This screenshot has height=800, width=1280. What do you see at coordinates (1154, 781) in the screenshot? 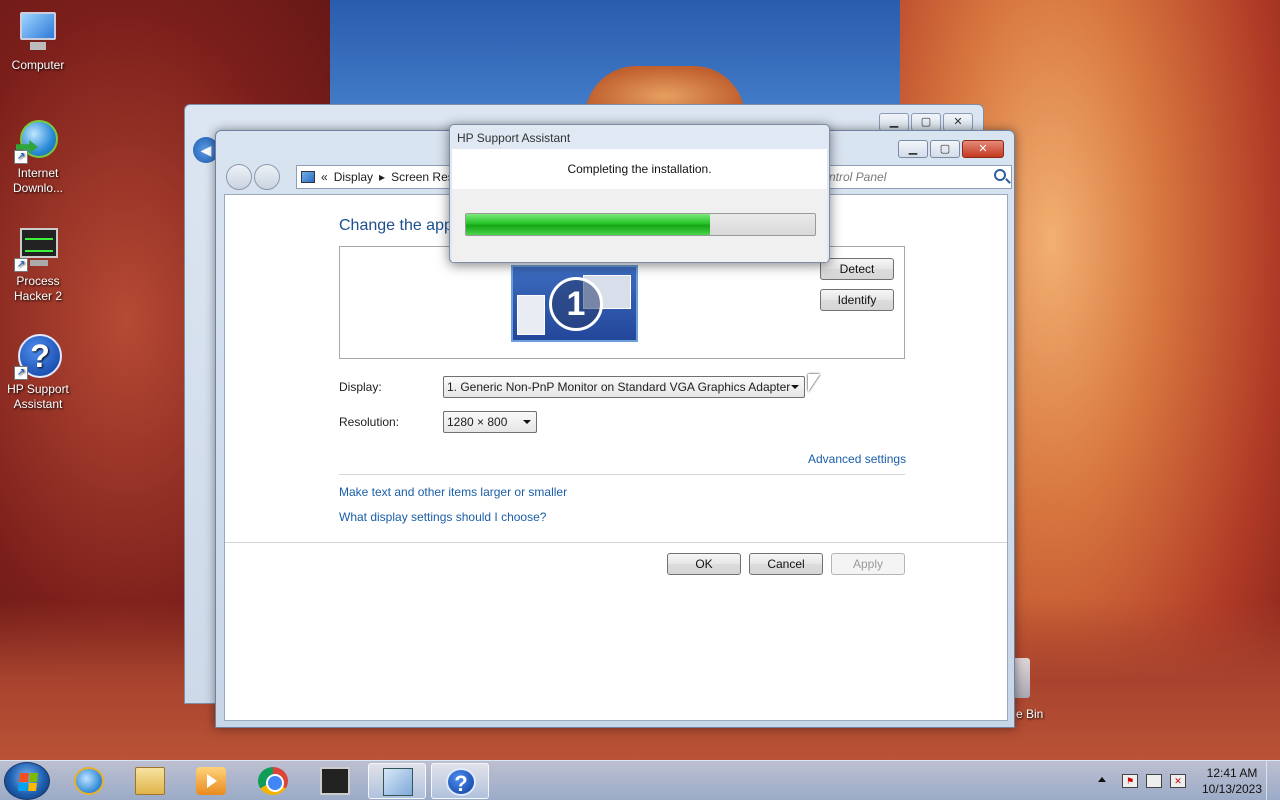
I see `network-icon` at bounding box center [1154, 781].